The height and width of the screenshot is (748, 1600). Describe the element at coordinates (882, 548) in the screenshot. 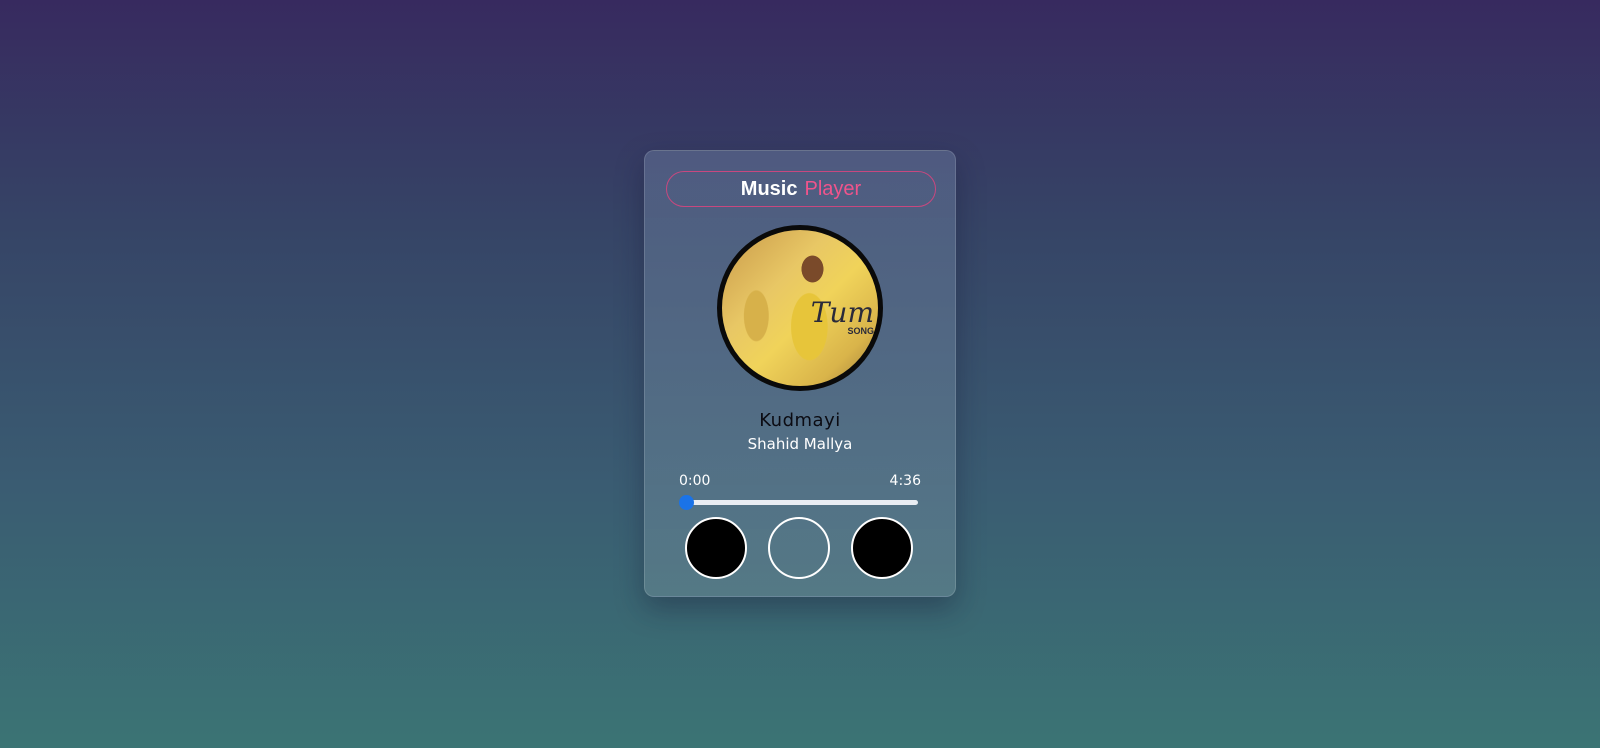

I see `next-button` at that location.